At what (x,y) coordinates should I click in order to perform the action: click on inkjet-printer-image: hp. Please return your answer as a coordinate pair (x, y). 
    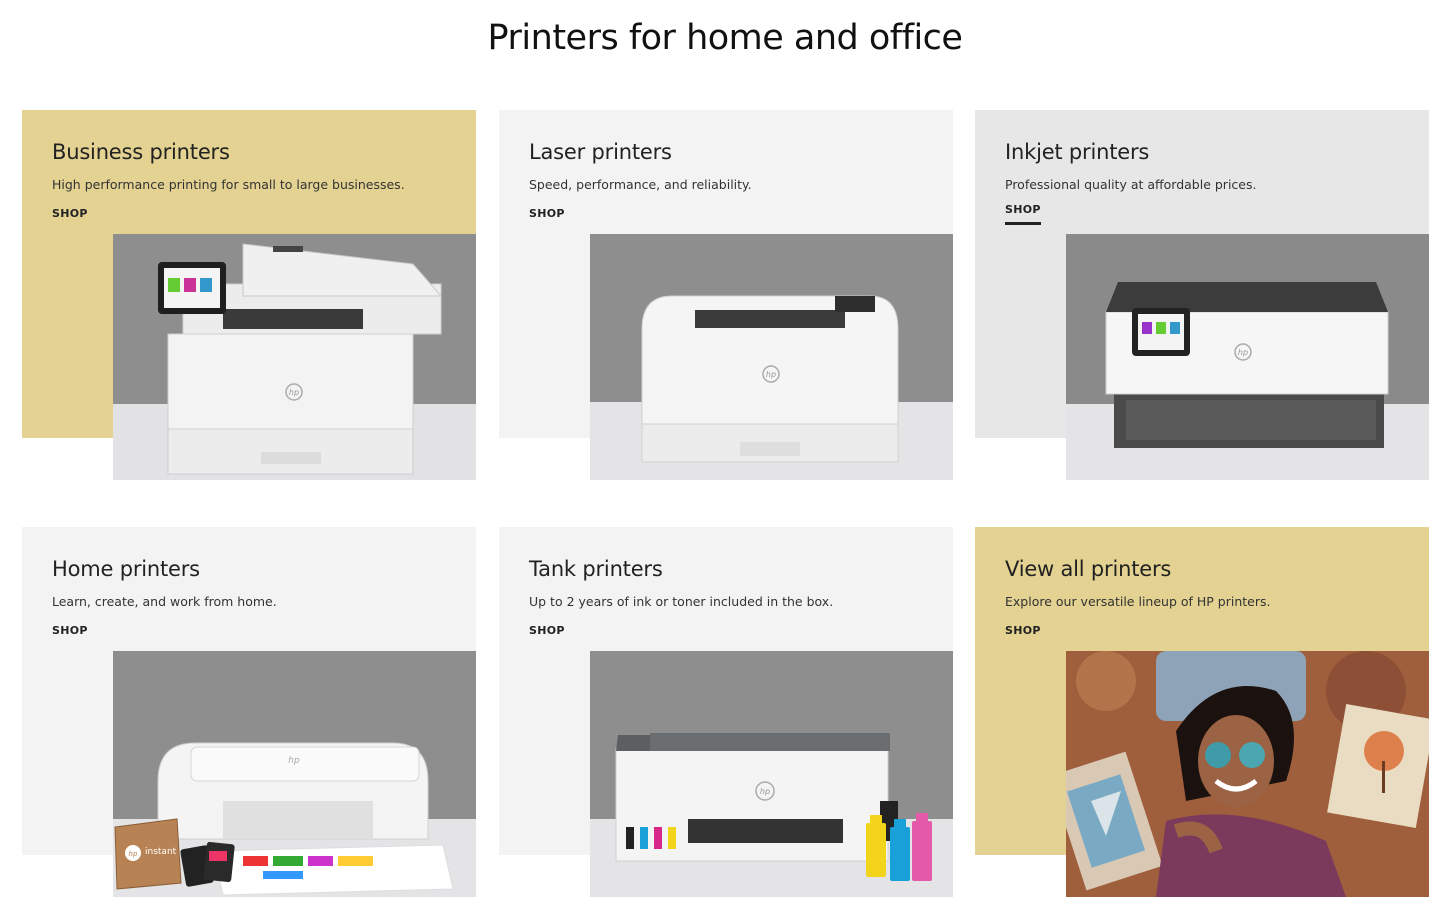
    Looking at the image, I should click on (1247, 357).